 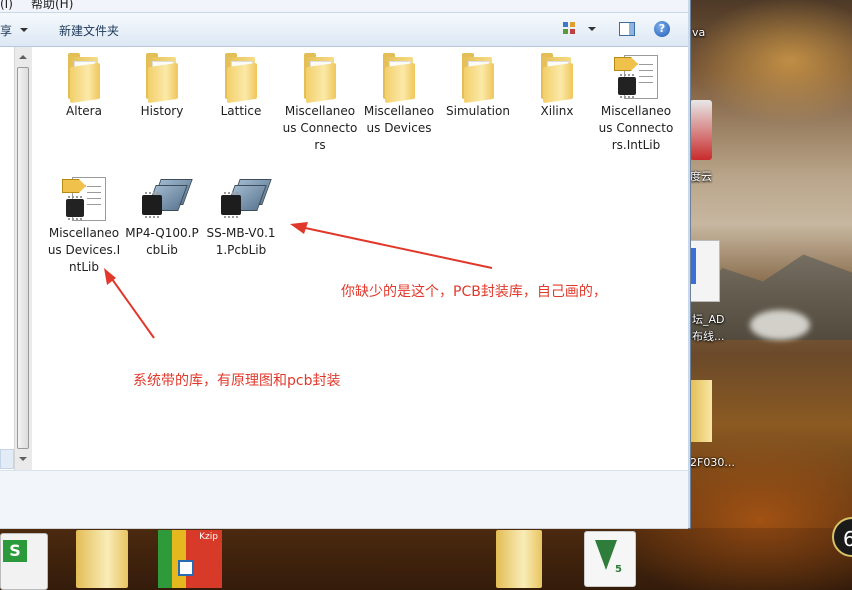 What do you see at coordinates (399, 119) in the screenshot?
I see `file-label: Miscellaneous Devices` at bounding box center [399, 119].